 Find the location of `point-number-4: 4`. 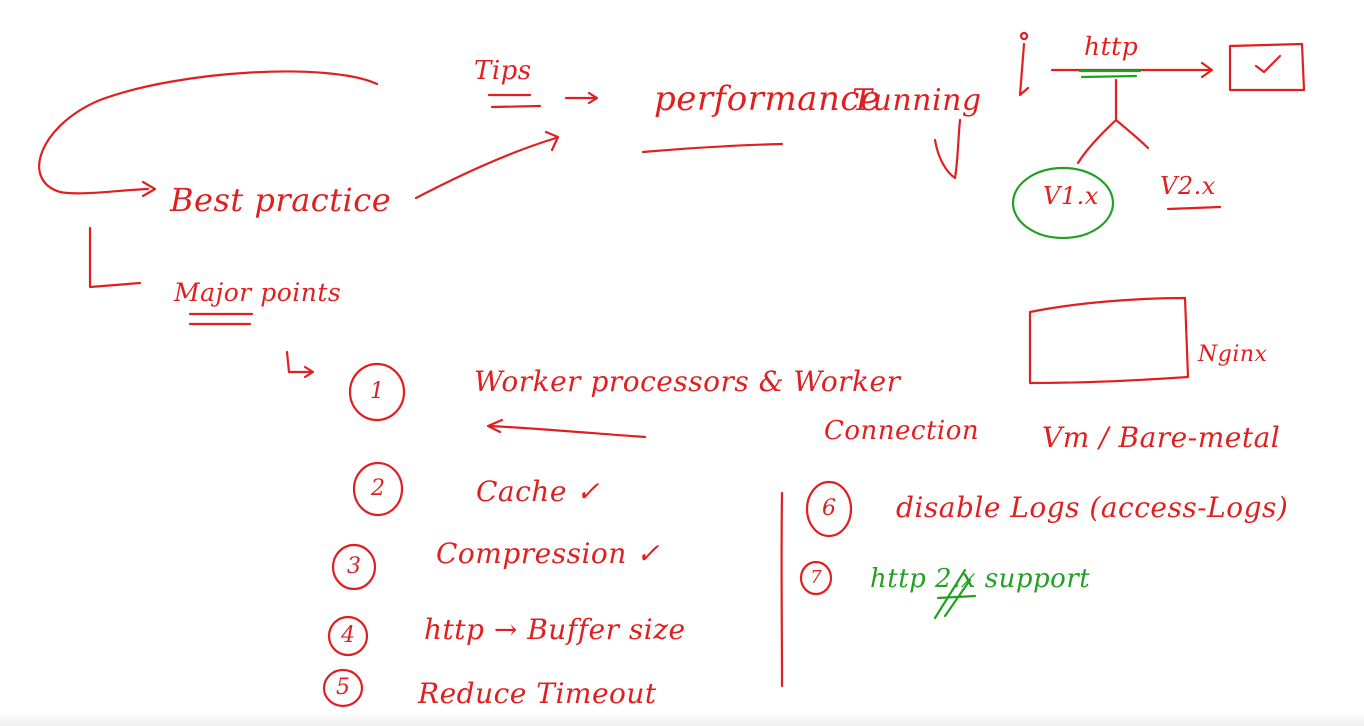

point-number-4: 4 is located at coordinates (348, 635).